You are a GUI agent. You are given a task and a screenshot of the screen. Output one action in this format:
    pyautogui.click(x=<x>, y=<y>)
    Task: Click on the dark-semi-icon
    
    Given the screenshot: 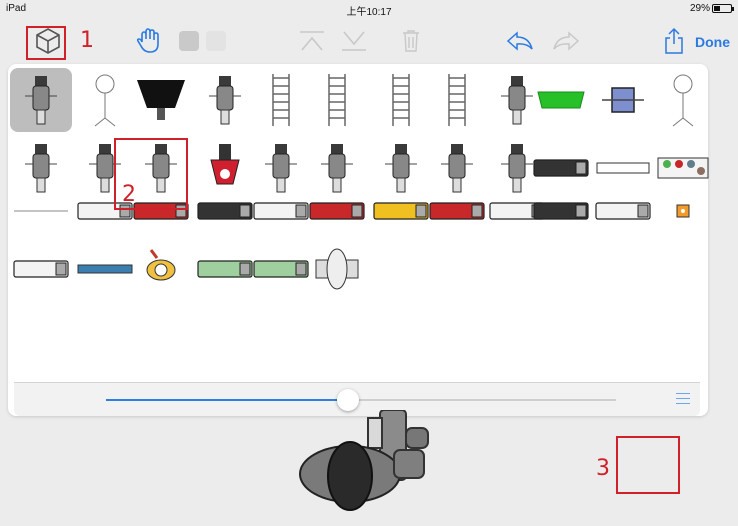 What is the action you would take?
    pyautogui.click(x=561, y=211)
    